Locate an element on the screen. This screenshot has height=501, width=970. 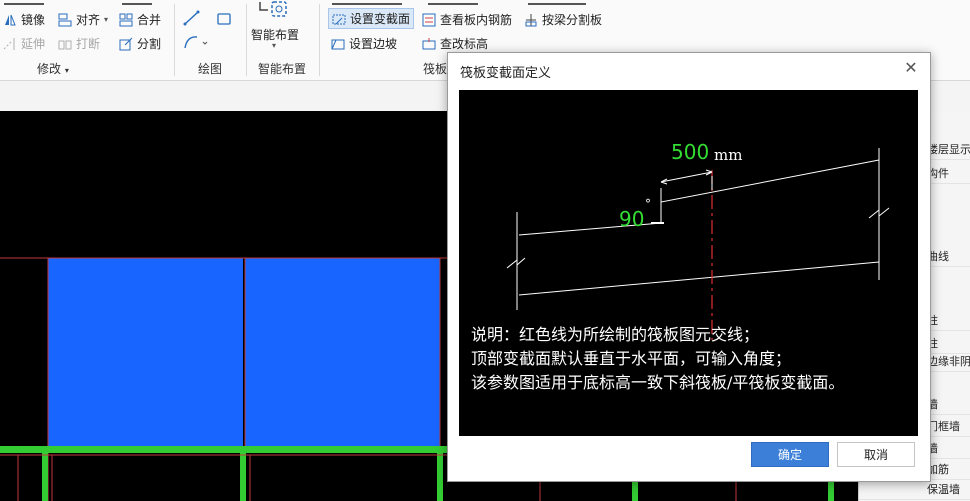
check-elevation-button: 查改标高 is located at coordinates (455, 43).